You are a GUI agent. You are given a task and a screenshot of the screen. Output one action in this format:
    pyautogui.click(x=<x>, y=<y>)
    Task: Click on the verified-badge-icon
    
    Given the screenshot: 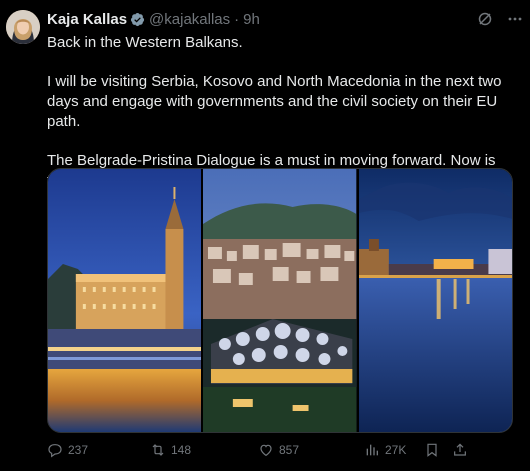 What is the action you would take?
    pyautogui.click(x=137, y=19)
    